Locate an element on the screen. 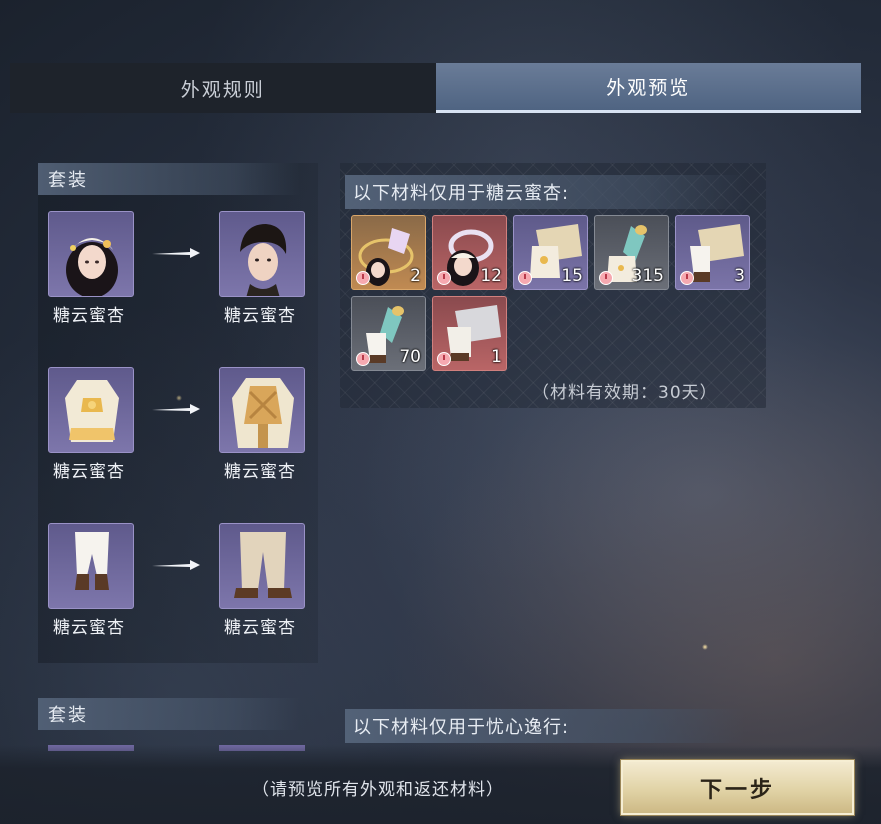 The image size is (881, 824). materials-grid: 2 12 15 315 3 70 1 is located at coordinates (553, 293).